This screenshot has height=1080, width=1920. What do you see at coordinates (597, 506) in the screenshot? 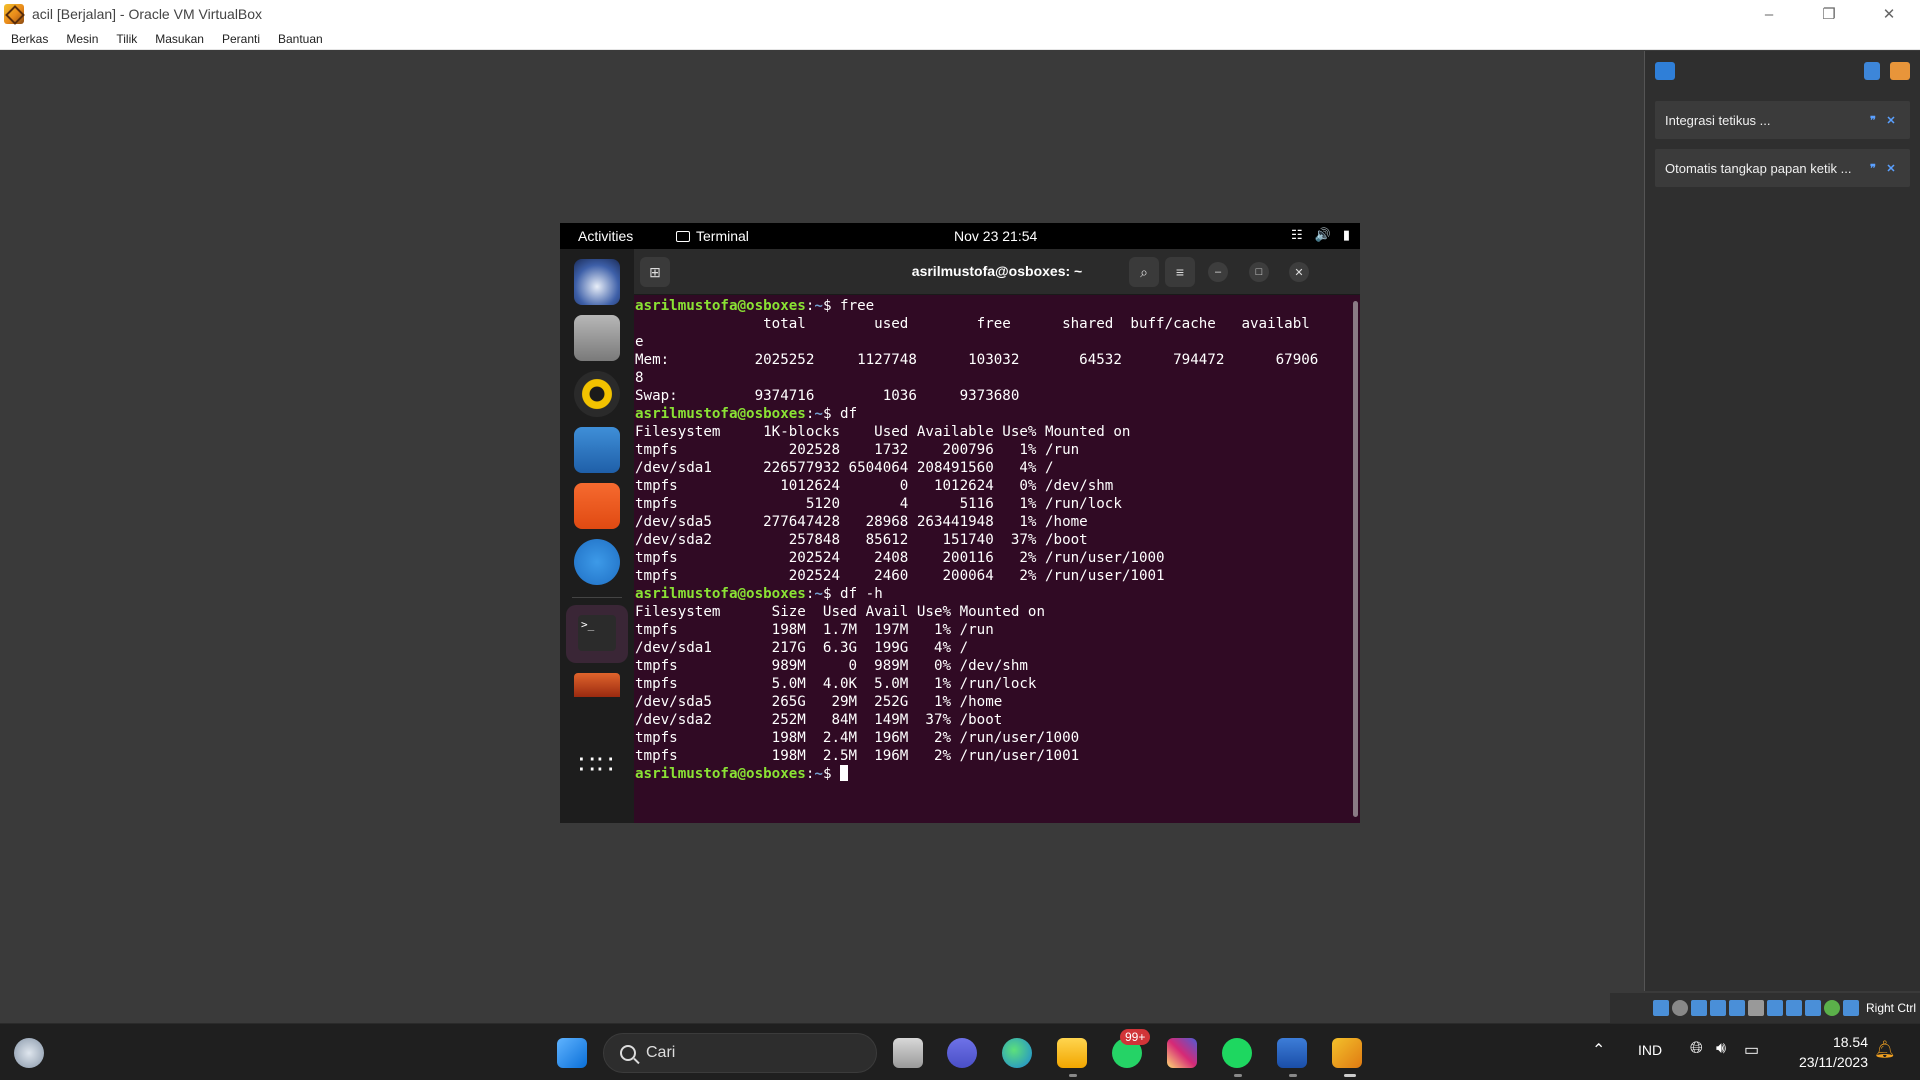
I see `app-center-icon` at bounding box center [597, 506].